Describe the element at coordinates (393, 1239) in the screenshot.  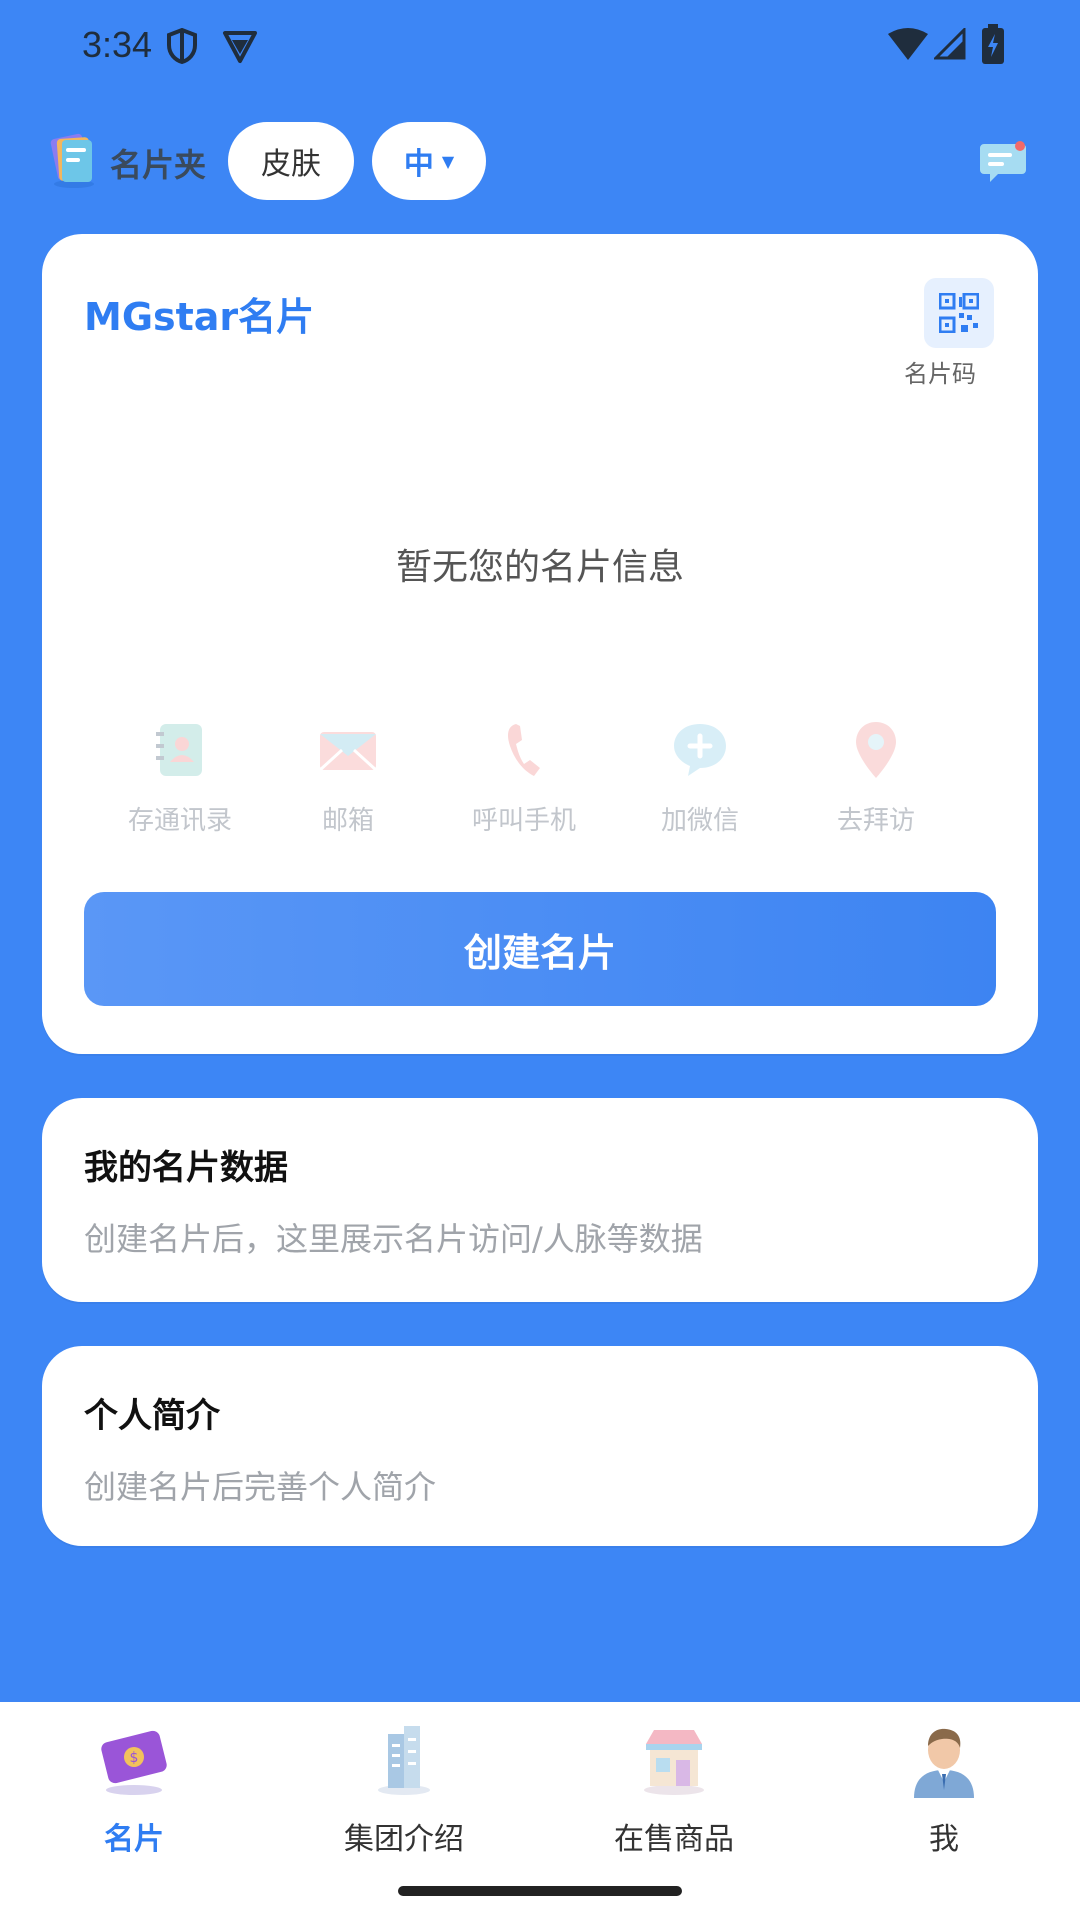
I see `card-data-subtitle: 创建名片后，这里展示名片访问/人脉等数据` at that location.